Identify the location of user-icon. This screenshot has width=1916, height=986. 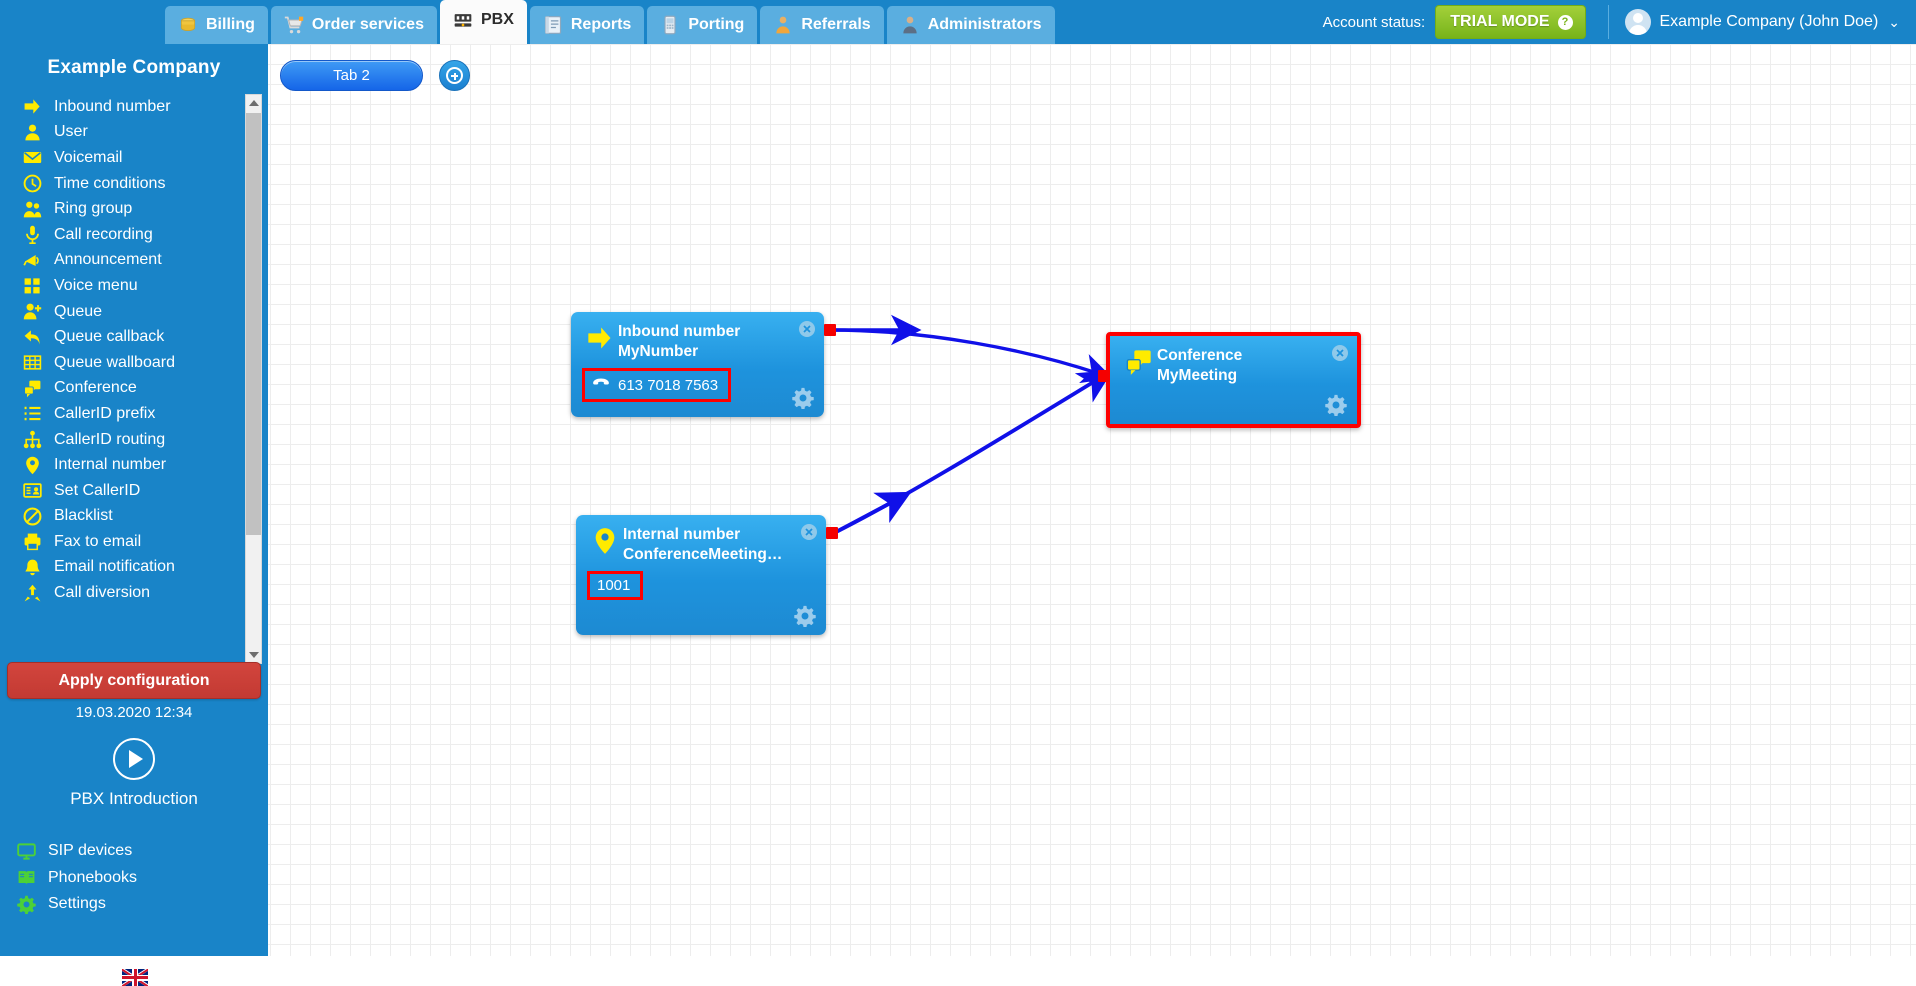
(32, 132).